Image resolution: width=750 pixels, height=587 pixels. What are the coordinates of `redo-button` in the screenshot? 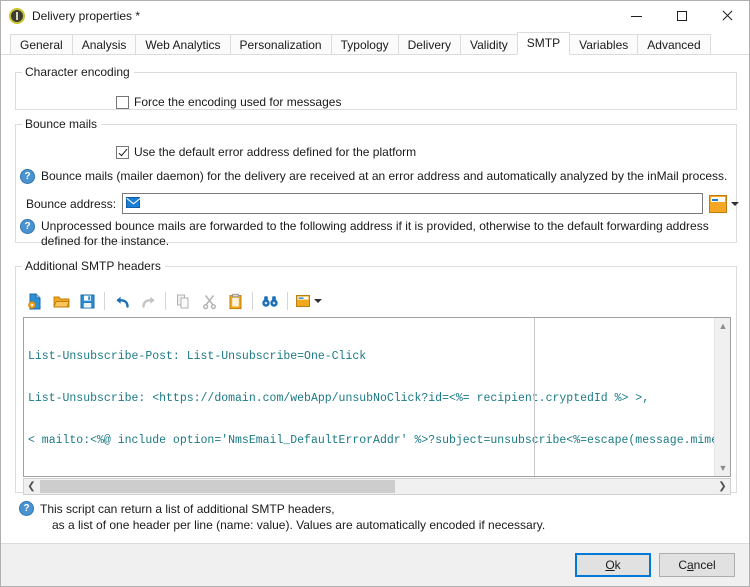 It's located at (148, 301).